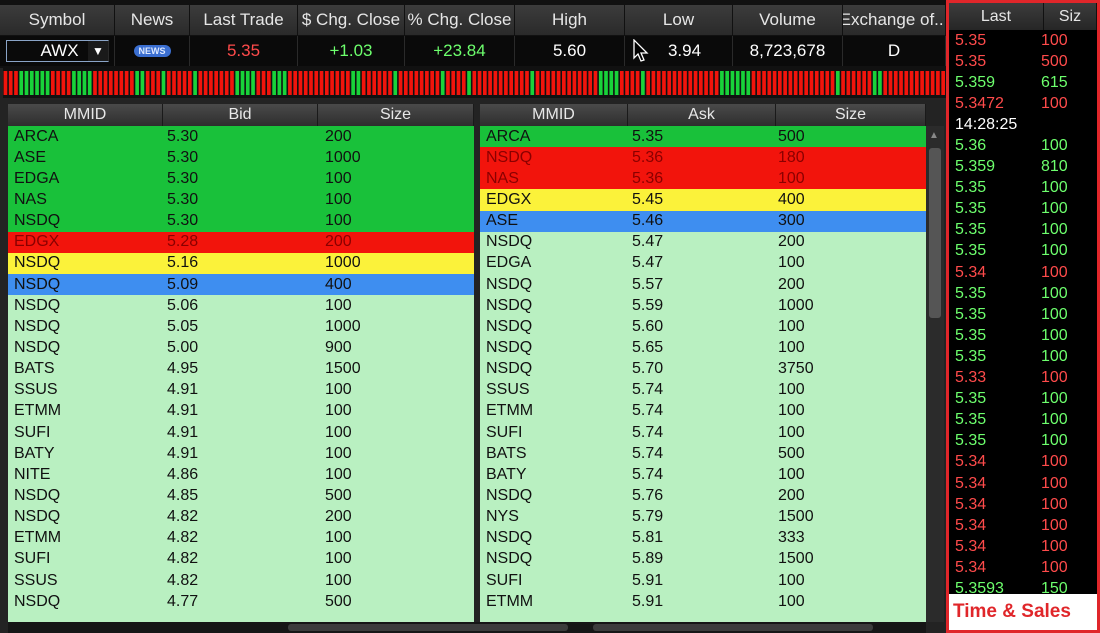 This screenshot has height=633, width=1100. What do you see at coordinates (703, 200) in the screenshot?
I see `ask-row: EDGX 5.45 400` at bounding box center [703, 200].